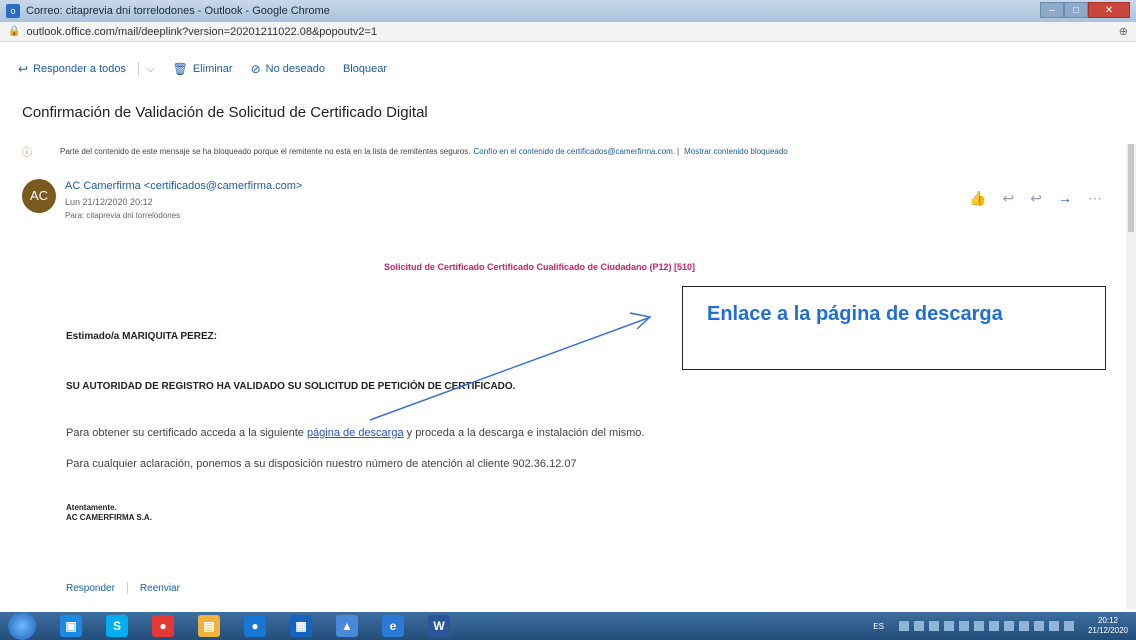 The width and height of the screenshot is (1136, 640). I want to click on language-indicator: ES, so click(878, 626).